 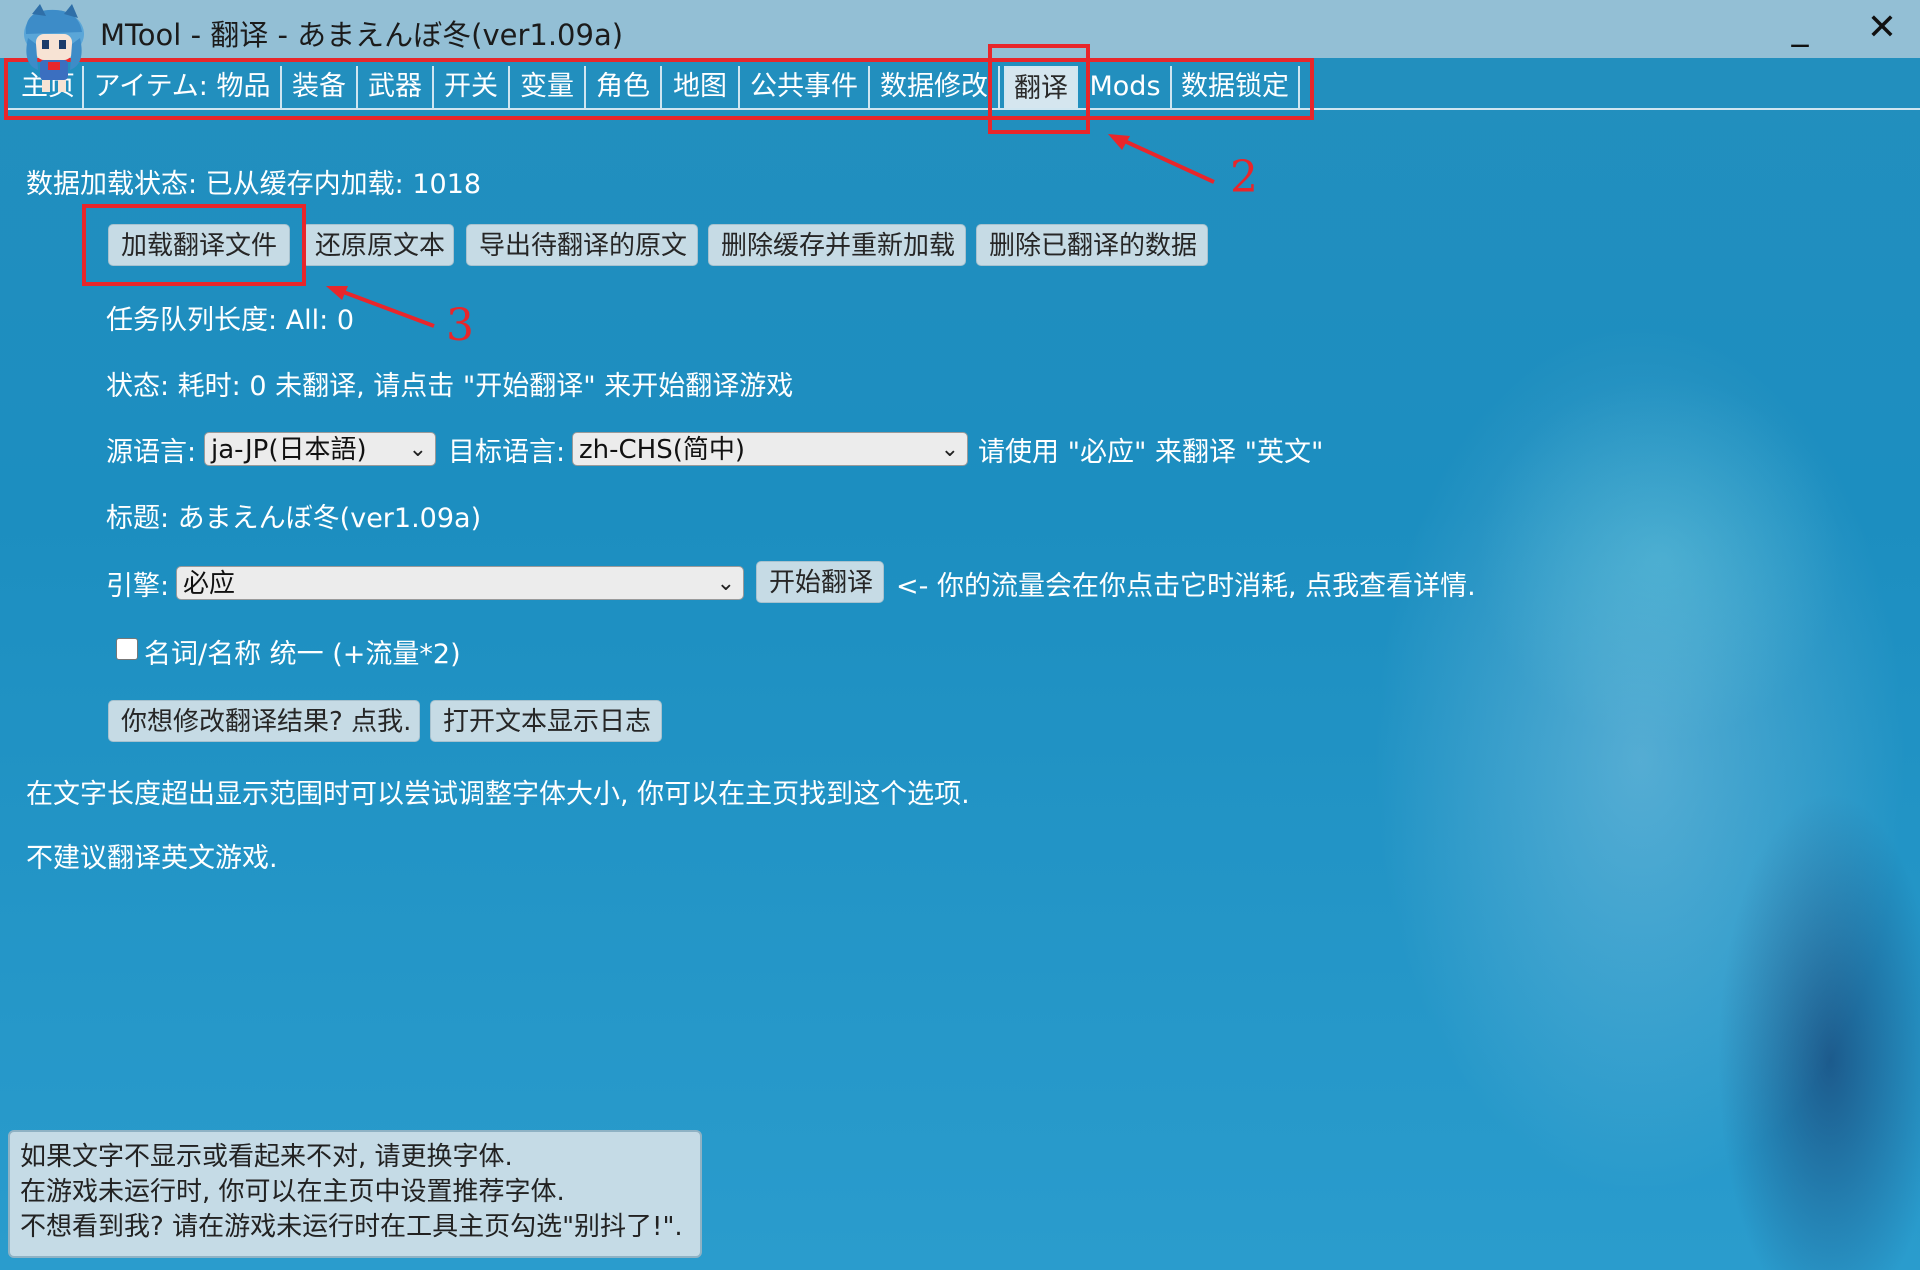 I want to click on annotation-number-2: 2, so click(x=1244, y=177).